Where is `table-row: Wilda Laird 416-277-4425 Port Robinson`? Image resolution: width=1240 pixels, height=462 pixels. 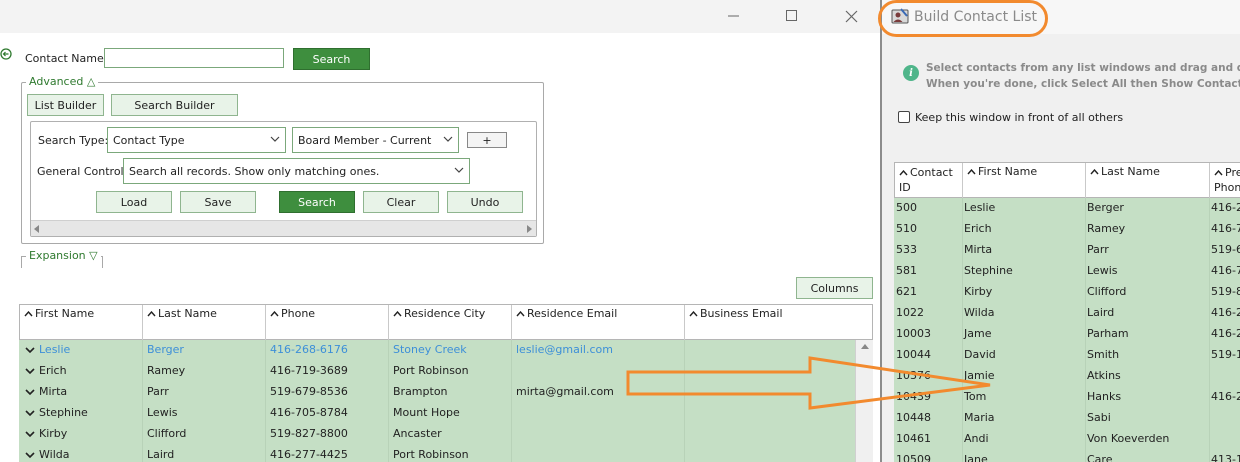
table-row: Wilda Laird 416-277-4425 Port Robinson is located at coordinates (437, 453).